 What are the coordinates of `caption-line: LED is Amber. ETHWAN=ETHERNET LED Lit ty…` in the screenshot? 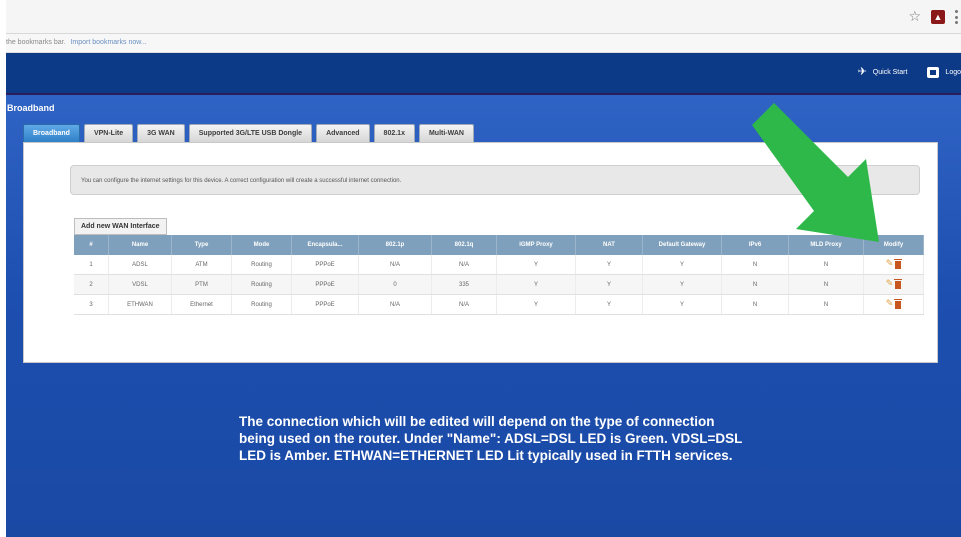 It's located at (486, 455).